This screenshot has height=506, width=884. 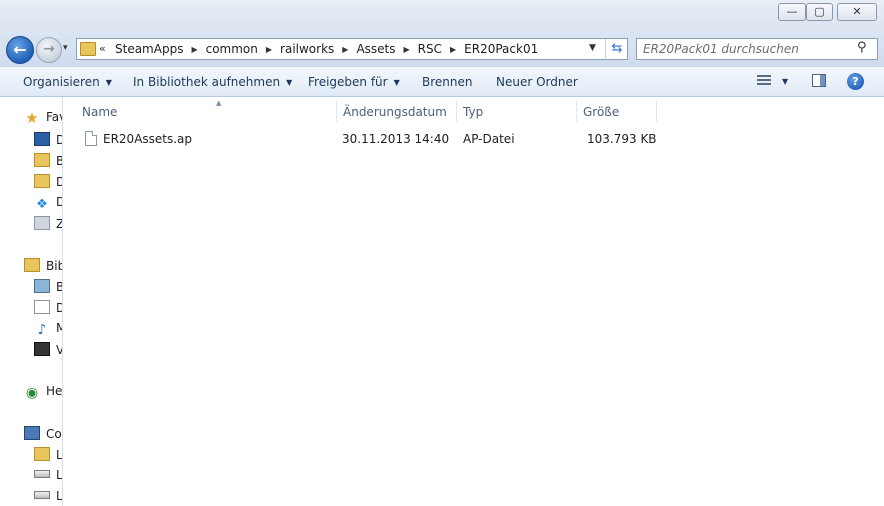 I want to click on sidebar-item-folder: B, so click(x=48, y=160).